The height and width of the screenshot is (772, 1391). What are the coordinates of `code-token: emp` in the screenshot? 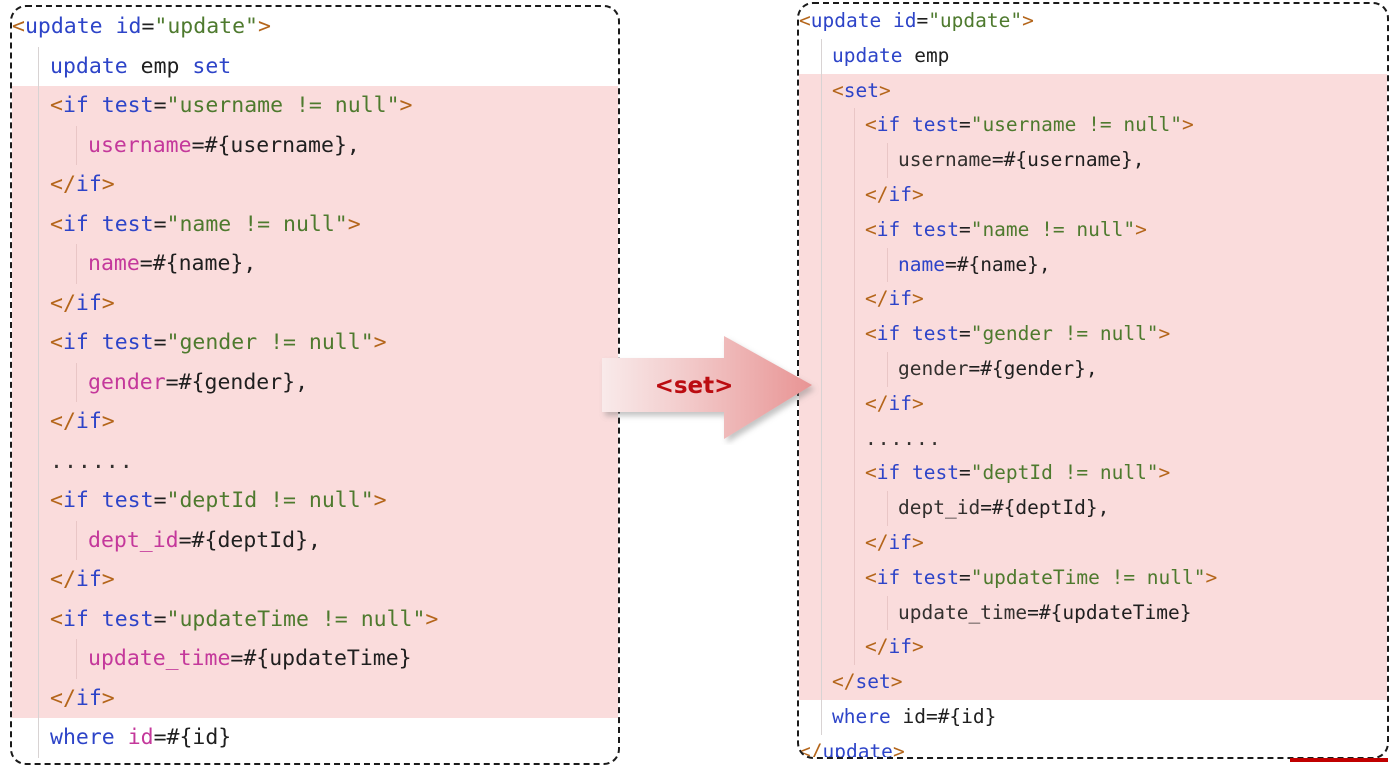 It's located at (160, 66).